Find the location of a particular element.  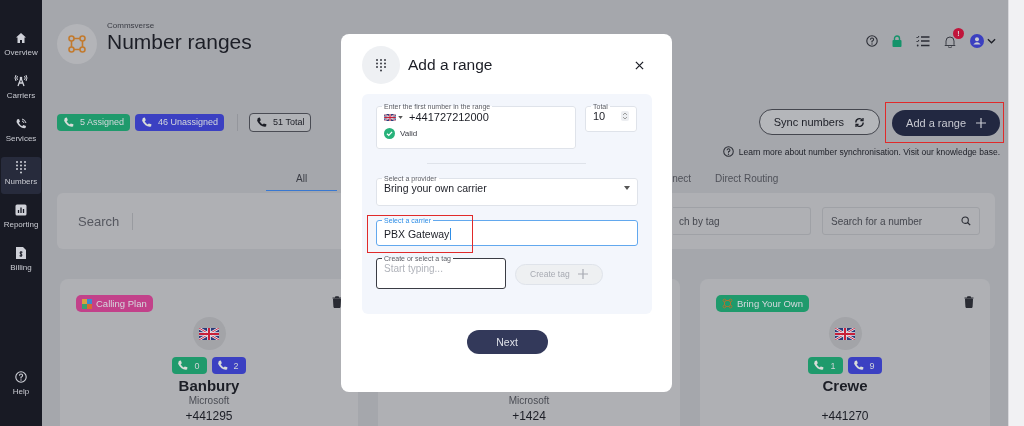

search-label: Search is located at coordinates (99, 221).